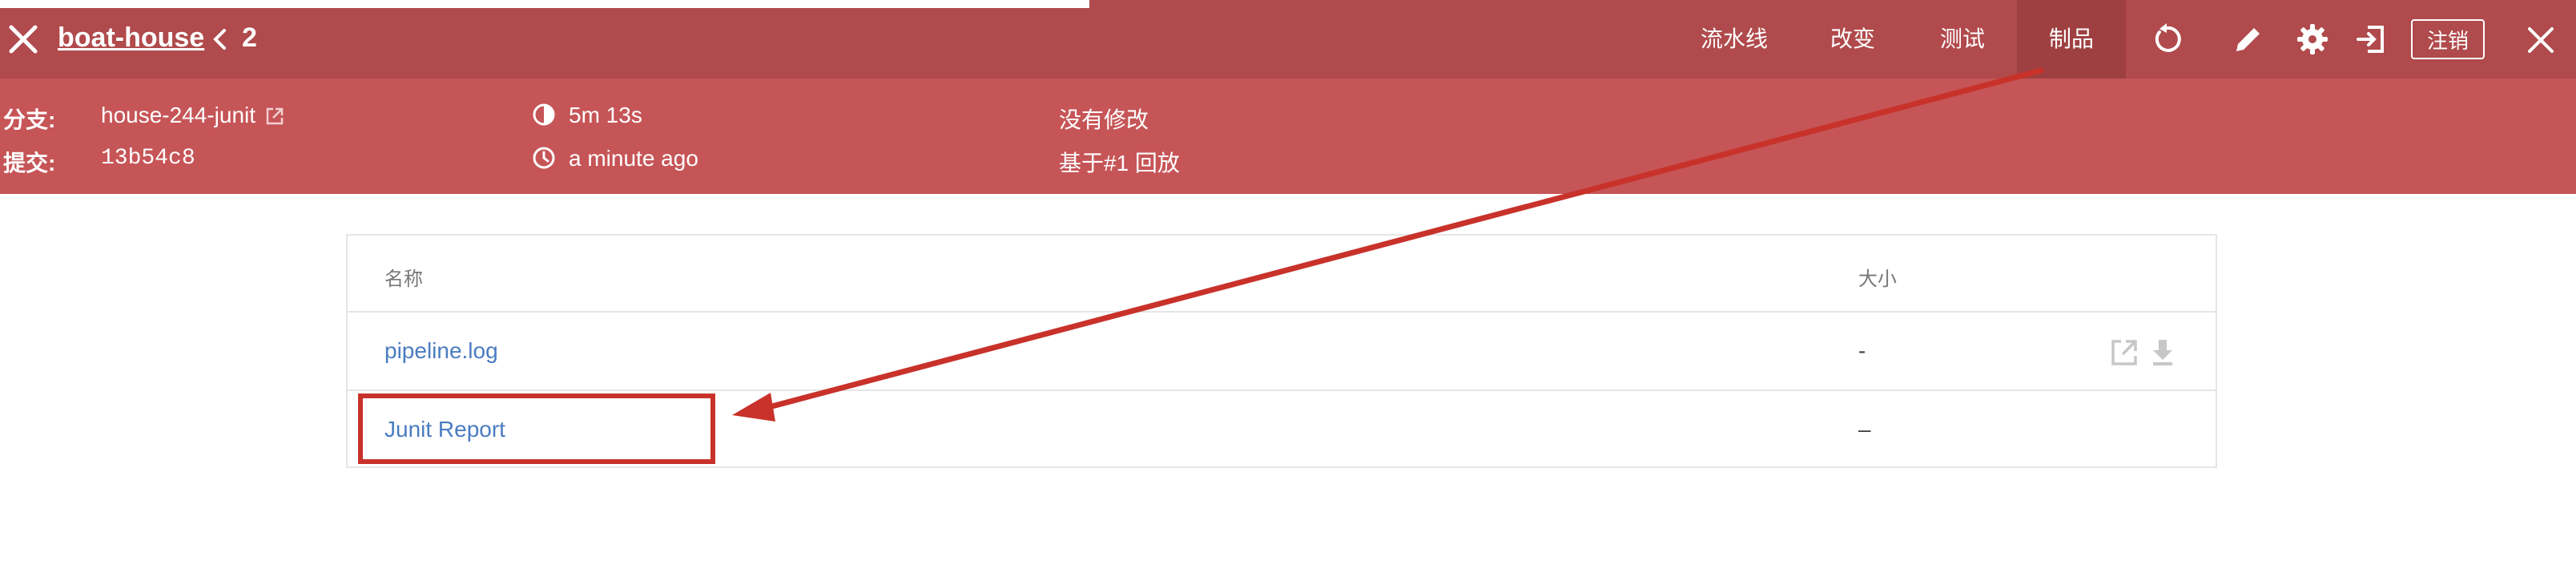  I want to click on table-row: pipeline.log -, so click(1282, 352).